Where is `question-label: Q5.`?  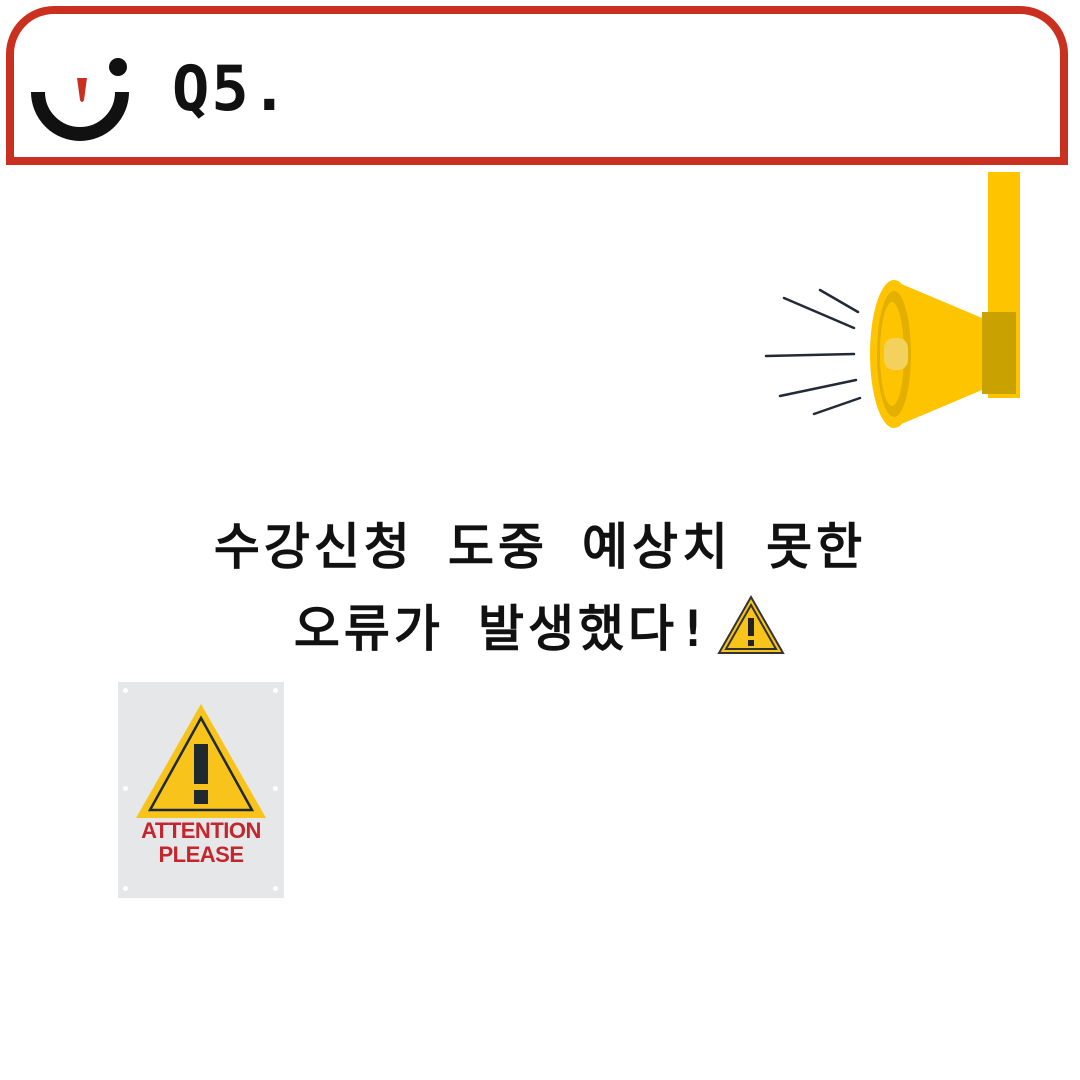 question-label: Q5. is located at coordinates (231, 88).